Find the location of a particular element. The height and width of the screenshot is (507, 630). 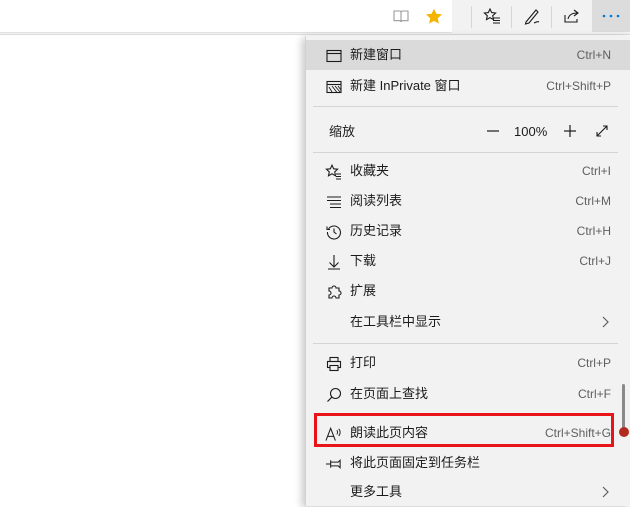

extensions-puzzle-icon is located at coordinates (333, 291).